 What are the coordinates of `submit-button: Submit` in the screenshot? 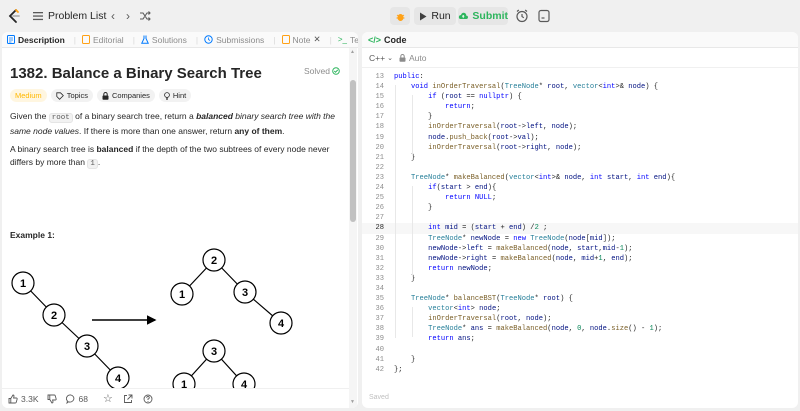 It's located at (483, 16).